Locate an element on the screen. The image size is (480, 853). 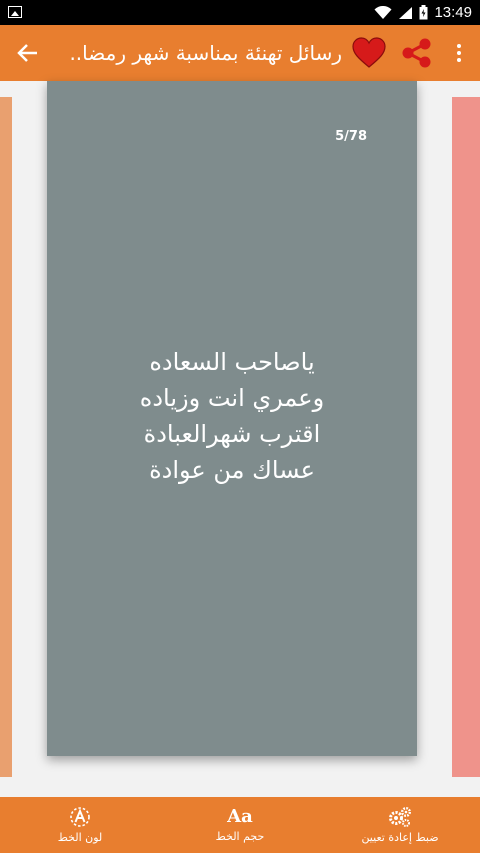
font-color-icon is located at coordinates (80, 817).